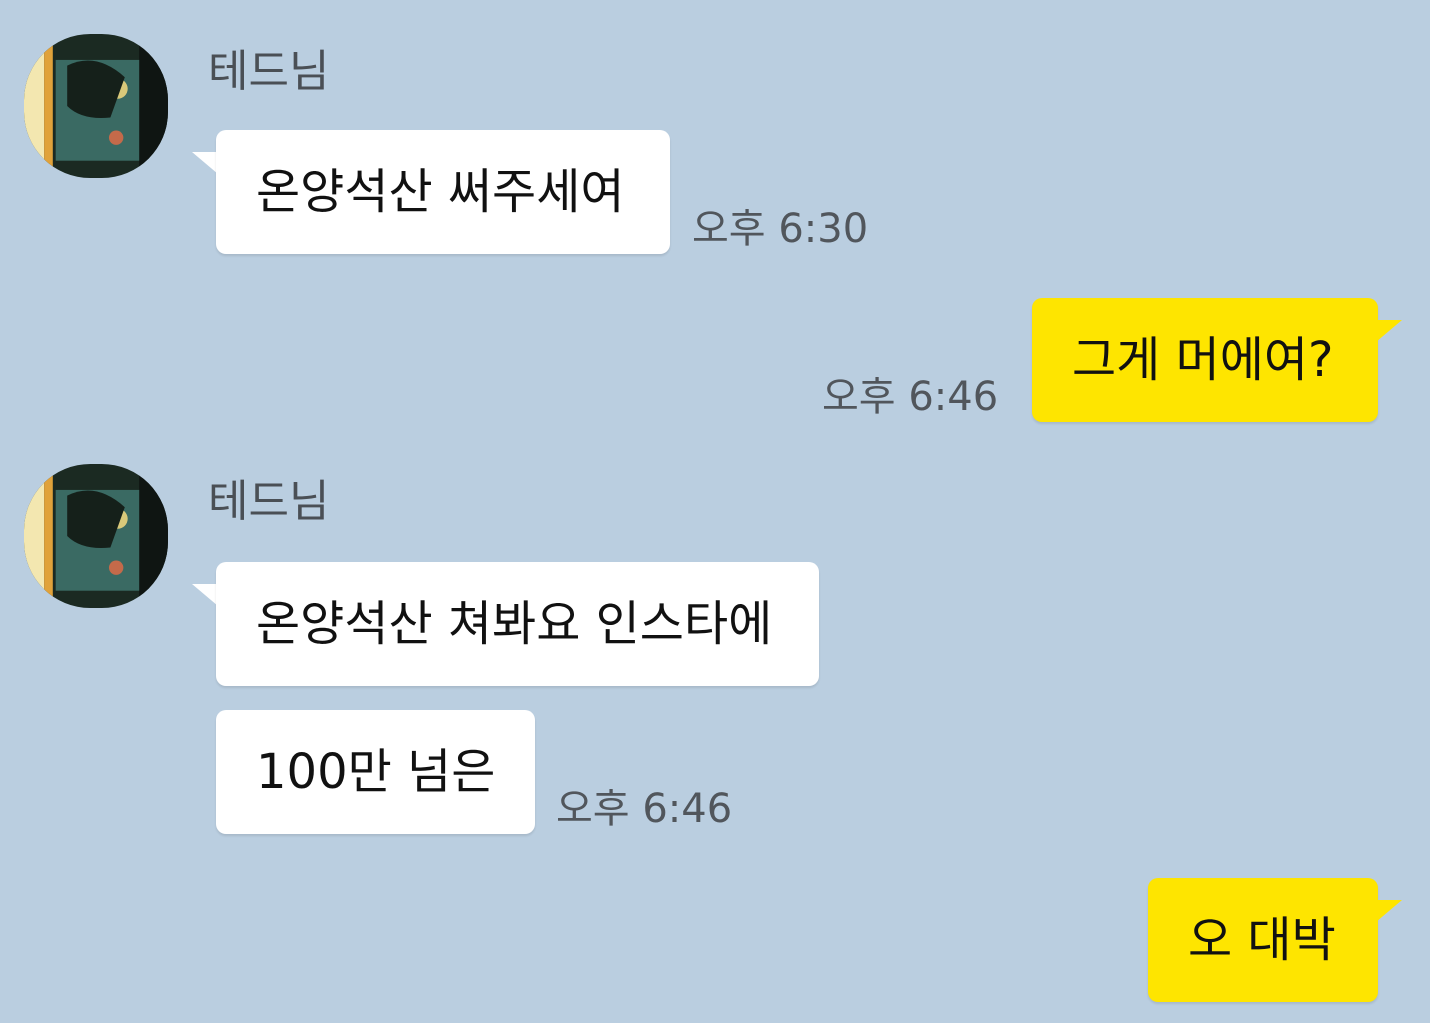 The width and height of the screenshot is (1430, 1023). I want to click on message-bubble-incoming: 온양석산 쳐봐요 인스타에, so click(517, 624).